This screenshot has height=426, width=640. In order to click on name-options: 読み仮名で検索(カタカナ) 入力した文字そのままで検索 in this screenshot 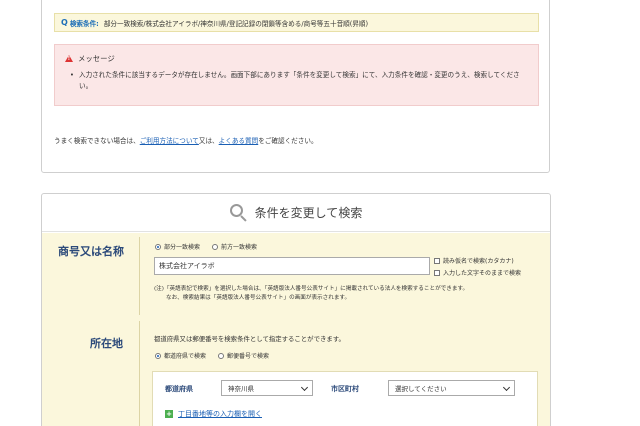, I will do `click(477, 268)`.